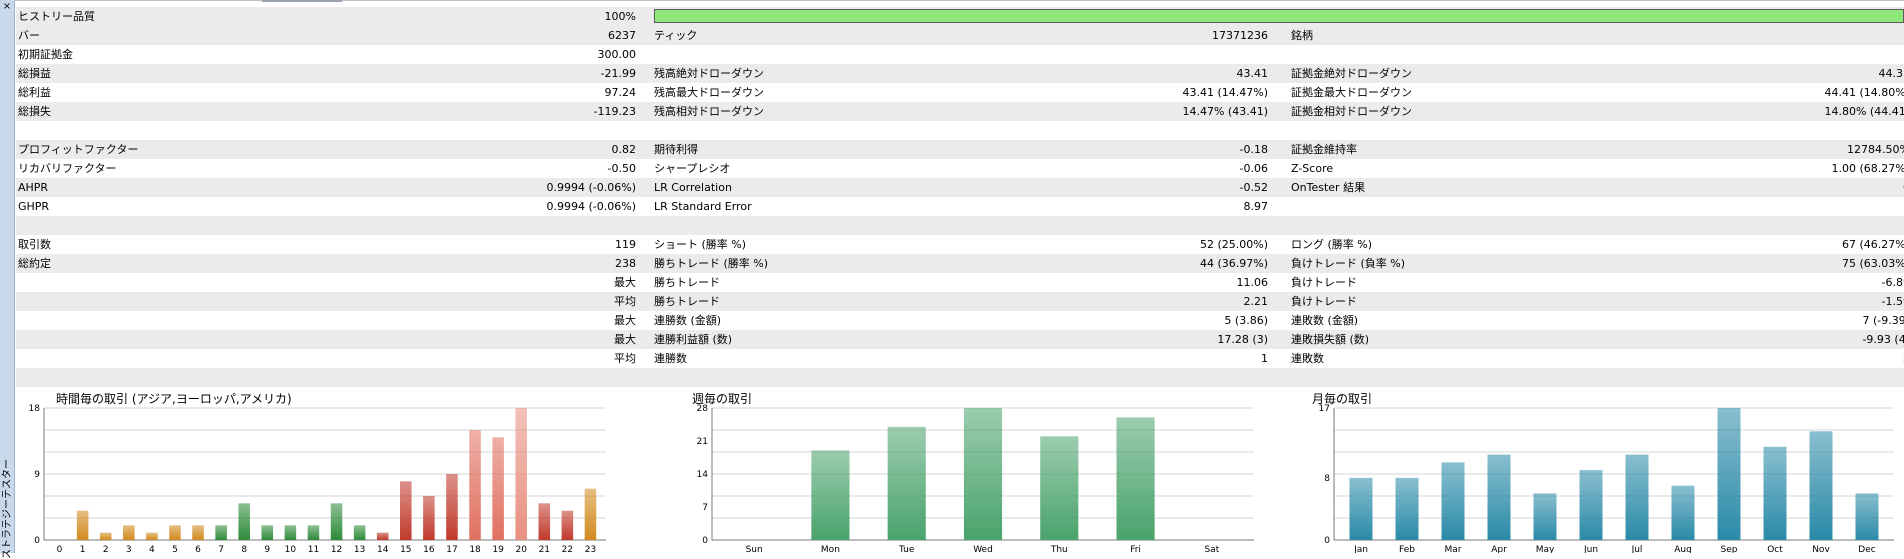 This screenshot has width=1904, height=559. I want to click on sidebar-vertical-label: ストラテジーテスター, so click(7, 509).